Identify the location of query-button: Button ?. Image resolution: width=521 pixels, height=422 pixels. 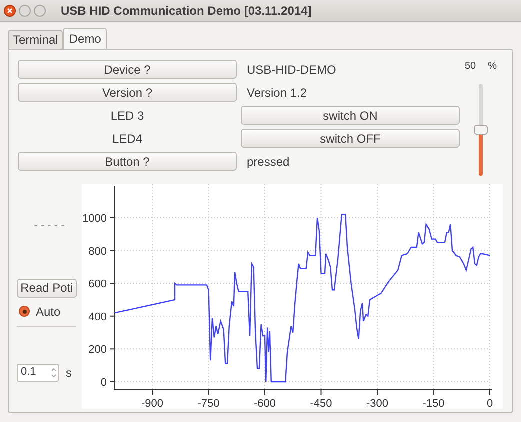
(127, 161).